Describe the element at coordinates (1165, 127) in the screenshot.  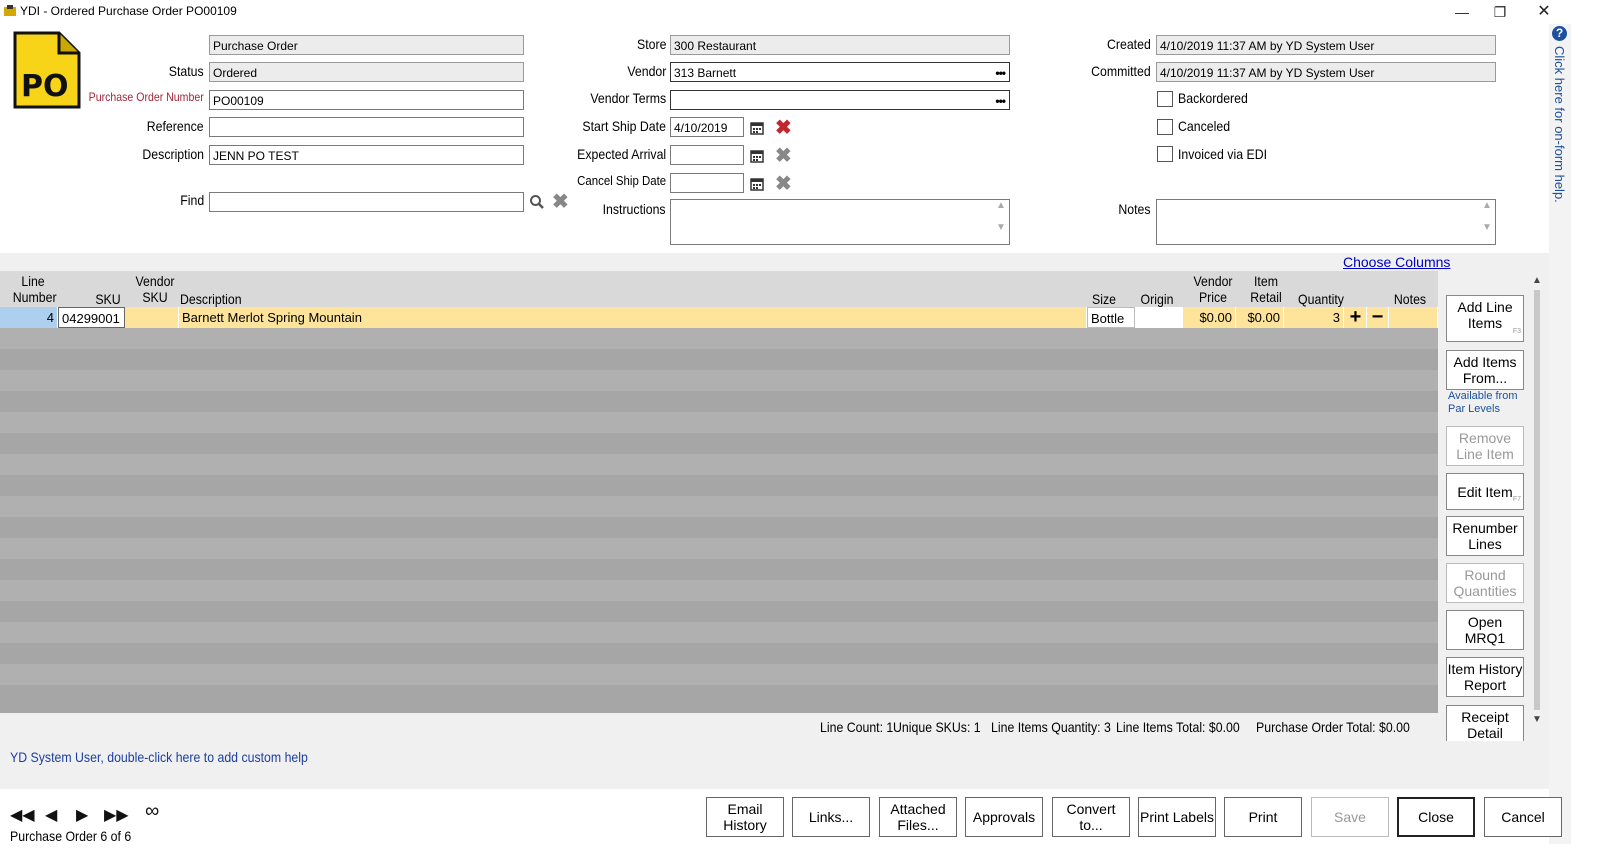
I see `canceled-checkbox` at that location.